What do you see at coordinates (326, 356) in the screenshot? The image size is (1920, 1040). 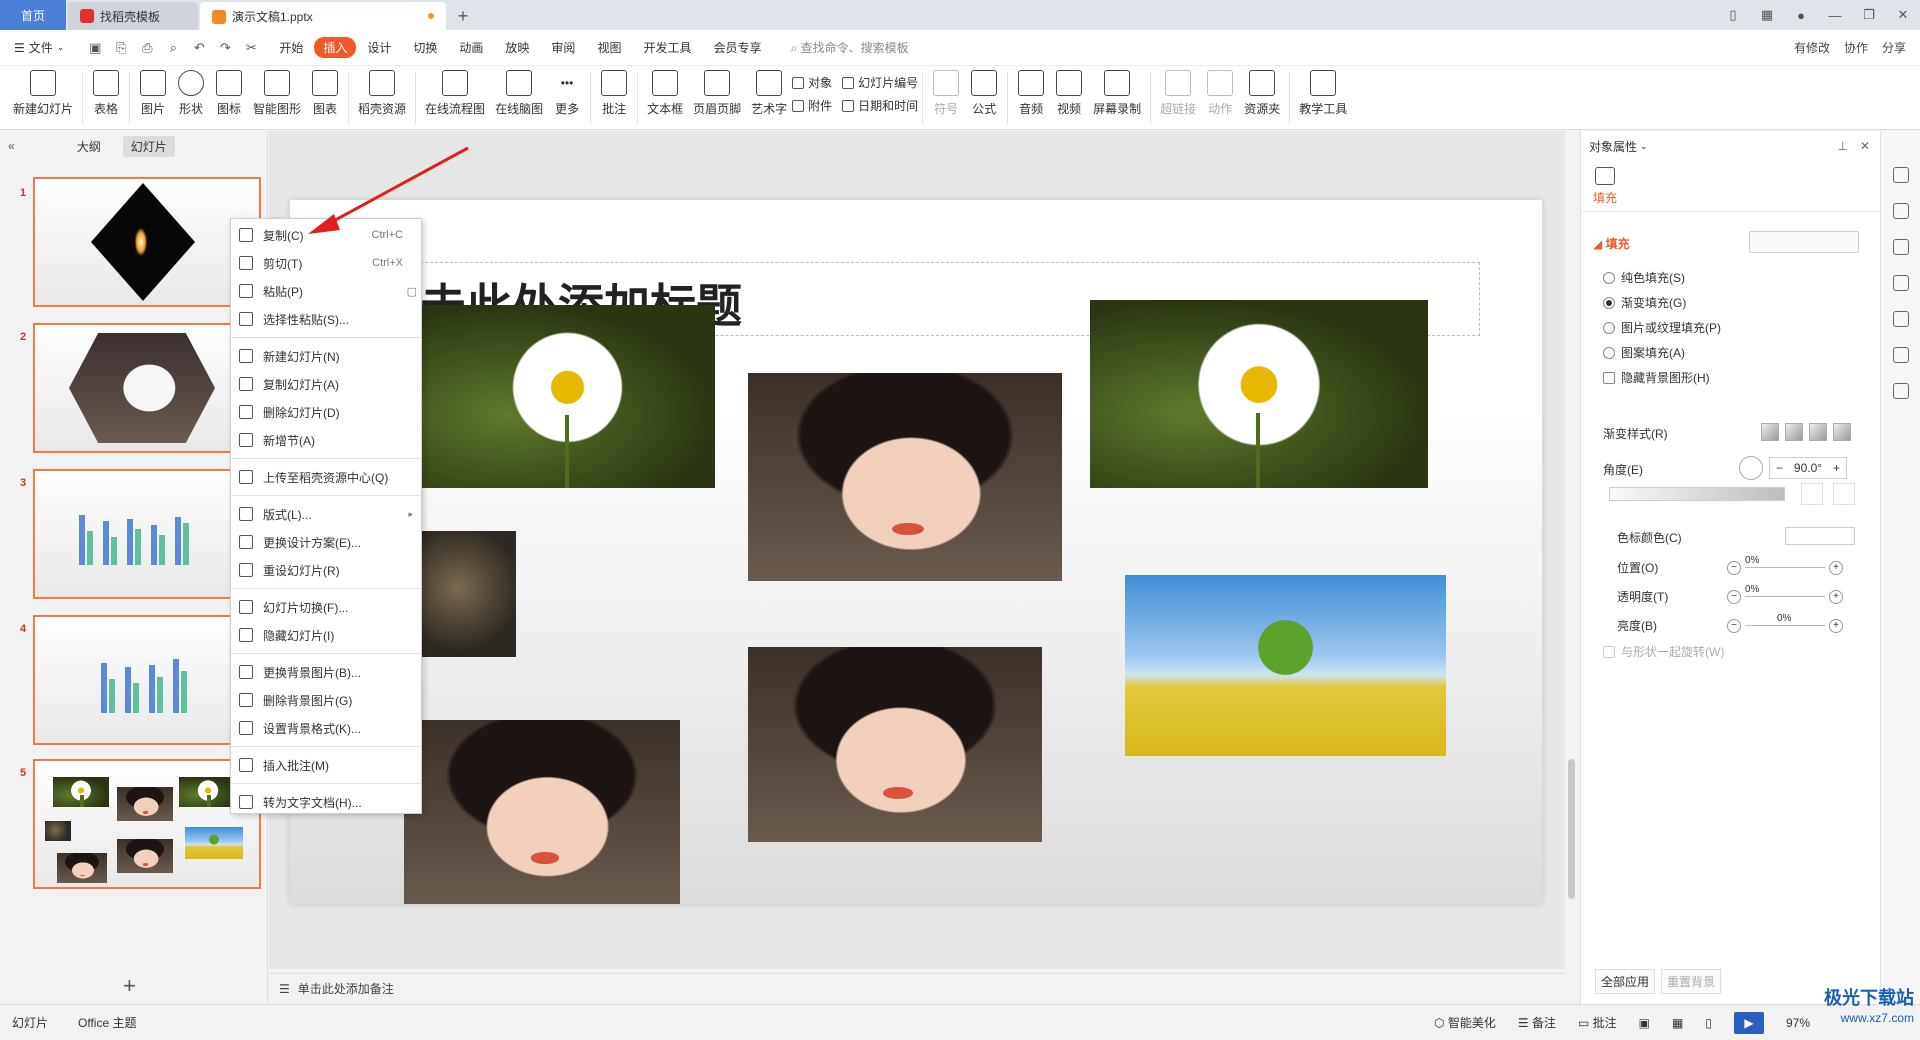 I see `menu-item-new-slide: 新建幻灯片(N)` at bounding box center [326, 356].